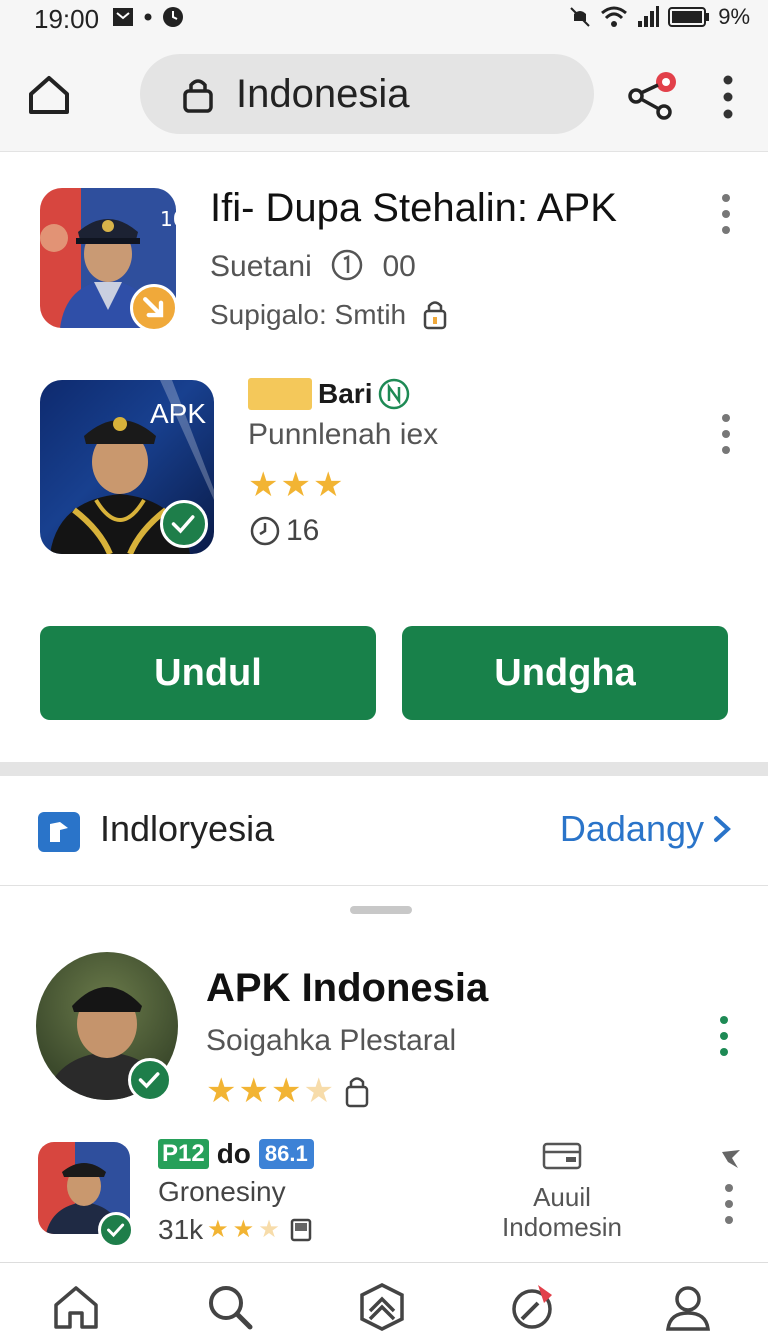  What do you see at coordinates (49, 95) in the screenshot?
I see `home-icon` at bounding box center [49, 95].